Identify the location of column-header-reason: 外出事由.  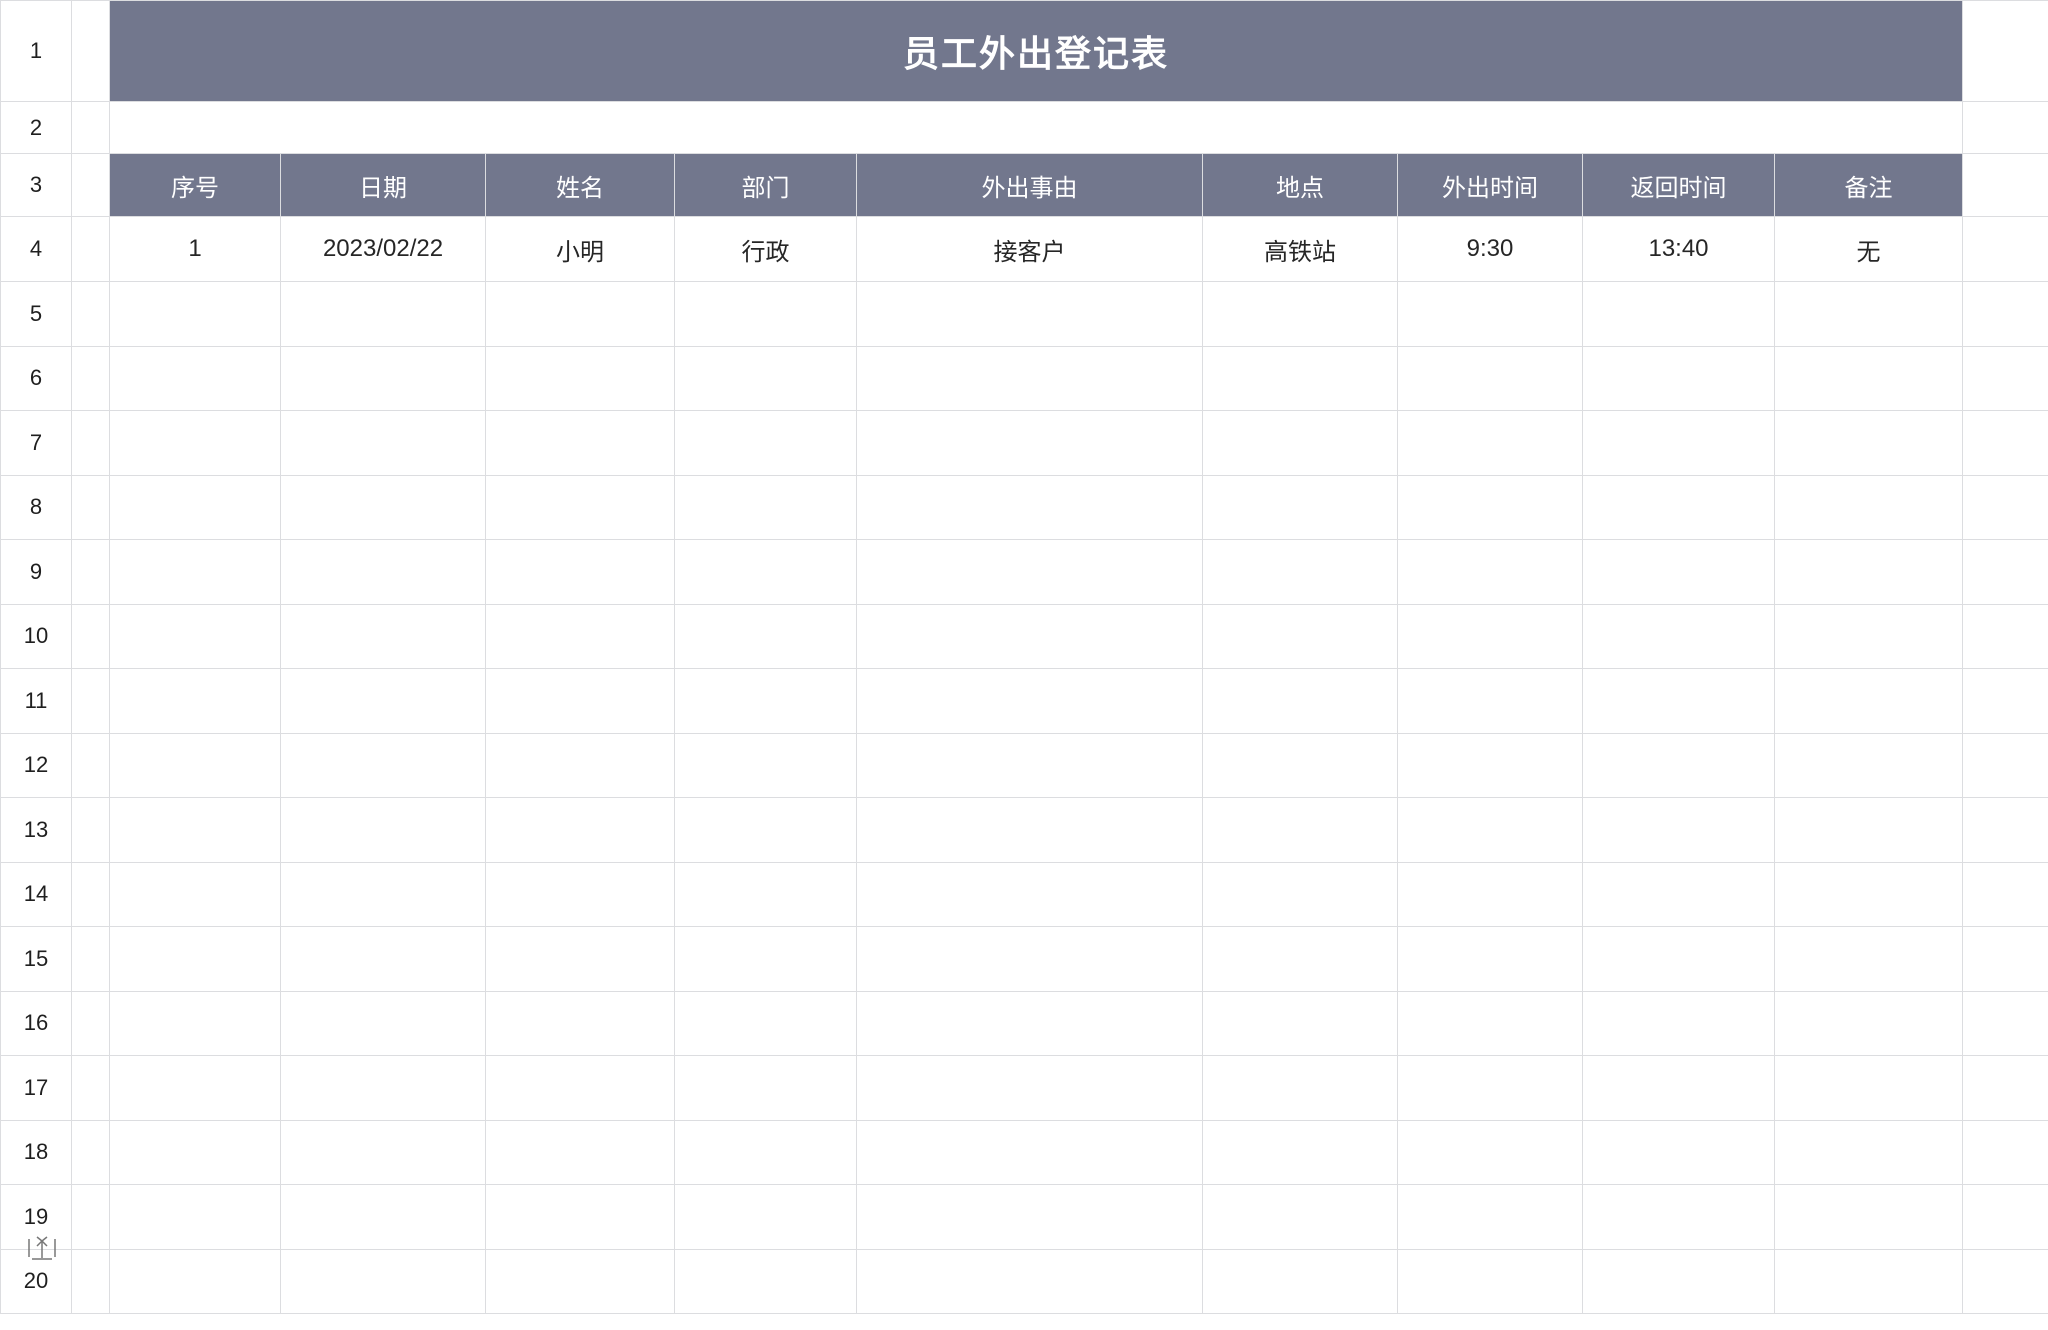
(1029, 185).